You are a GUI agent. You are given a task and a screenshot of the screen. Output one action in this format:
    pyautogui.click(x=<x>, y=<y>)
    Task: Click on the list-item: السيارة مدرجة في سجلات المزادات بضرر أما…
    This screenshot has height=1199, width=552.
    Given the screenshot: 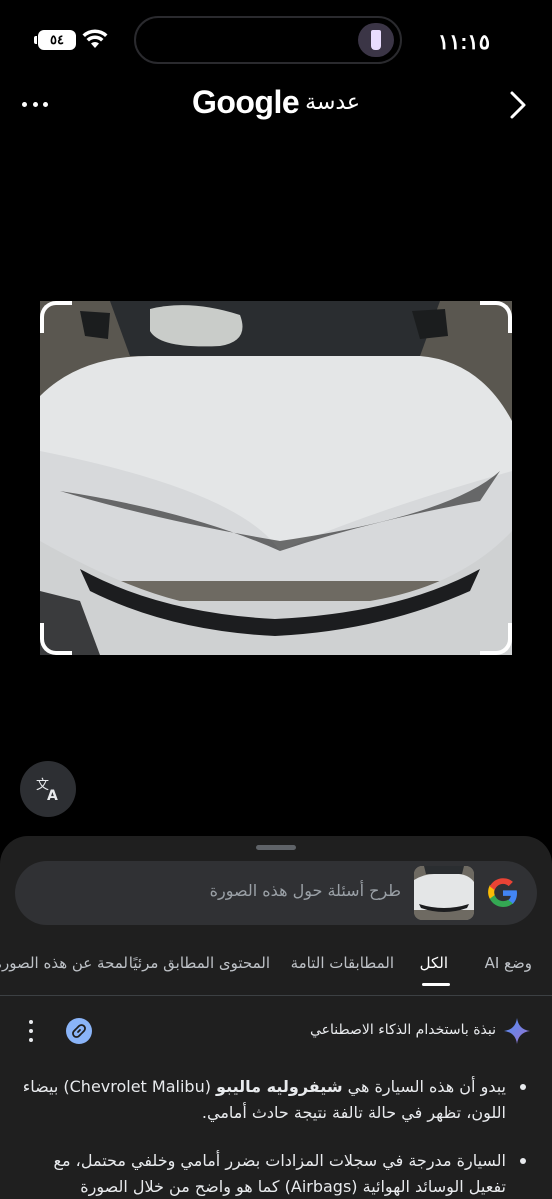 What is the action you would take?
    pyautogui.click(x=276, y=1173)
    